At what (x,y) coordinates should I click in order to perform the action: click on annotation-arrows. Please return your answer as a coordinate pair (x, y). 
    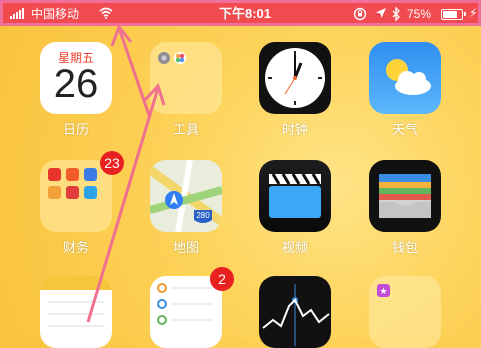
    Looking at the image, I should click on (126, 173).